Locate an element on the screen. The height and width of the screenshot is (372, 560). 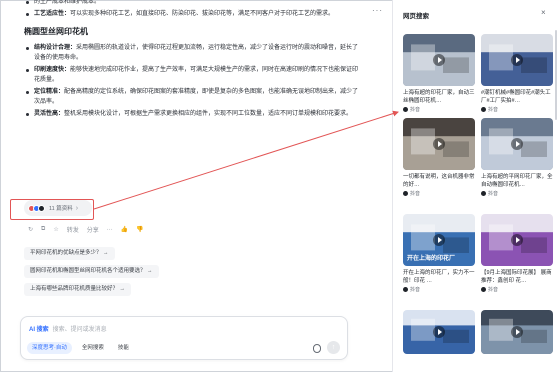
message-actions: ↻ ⧉ ☆ 转发 分享 ··· 👍 👎 is located at coordinates (90, 229).